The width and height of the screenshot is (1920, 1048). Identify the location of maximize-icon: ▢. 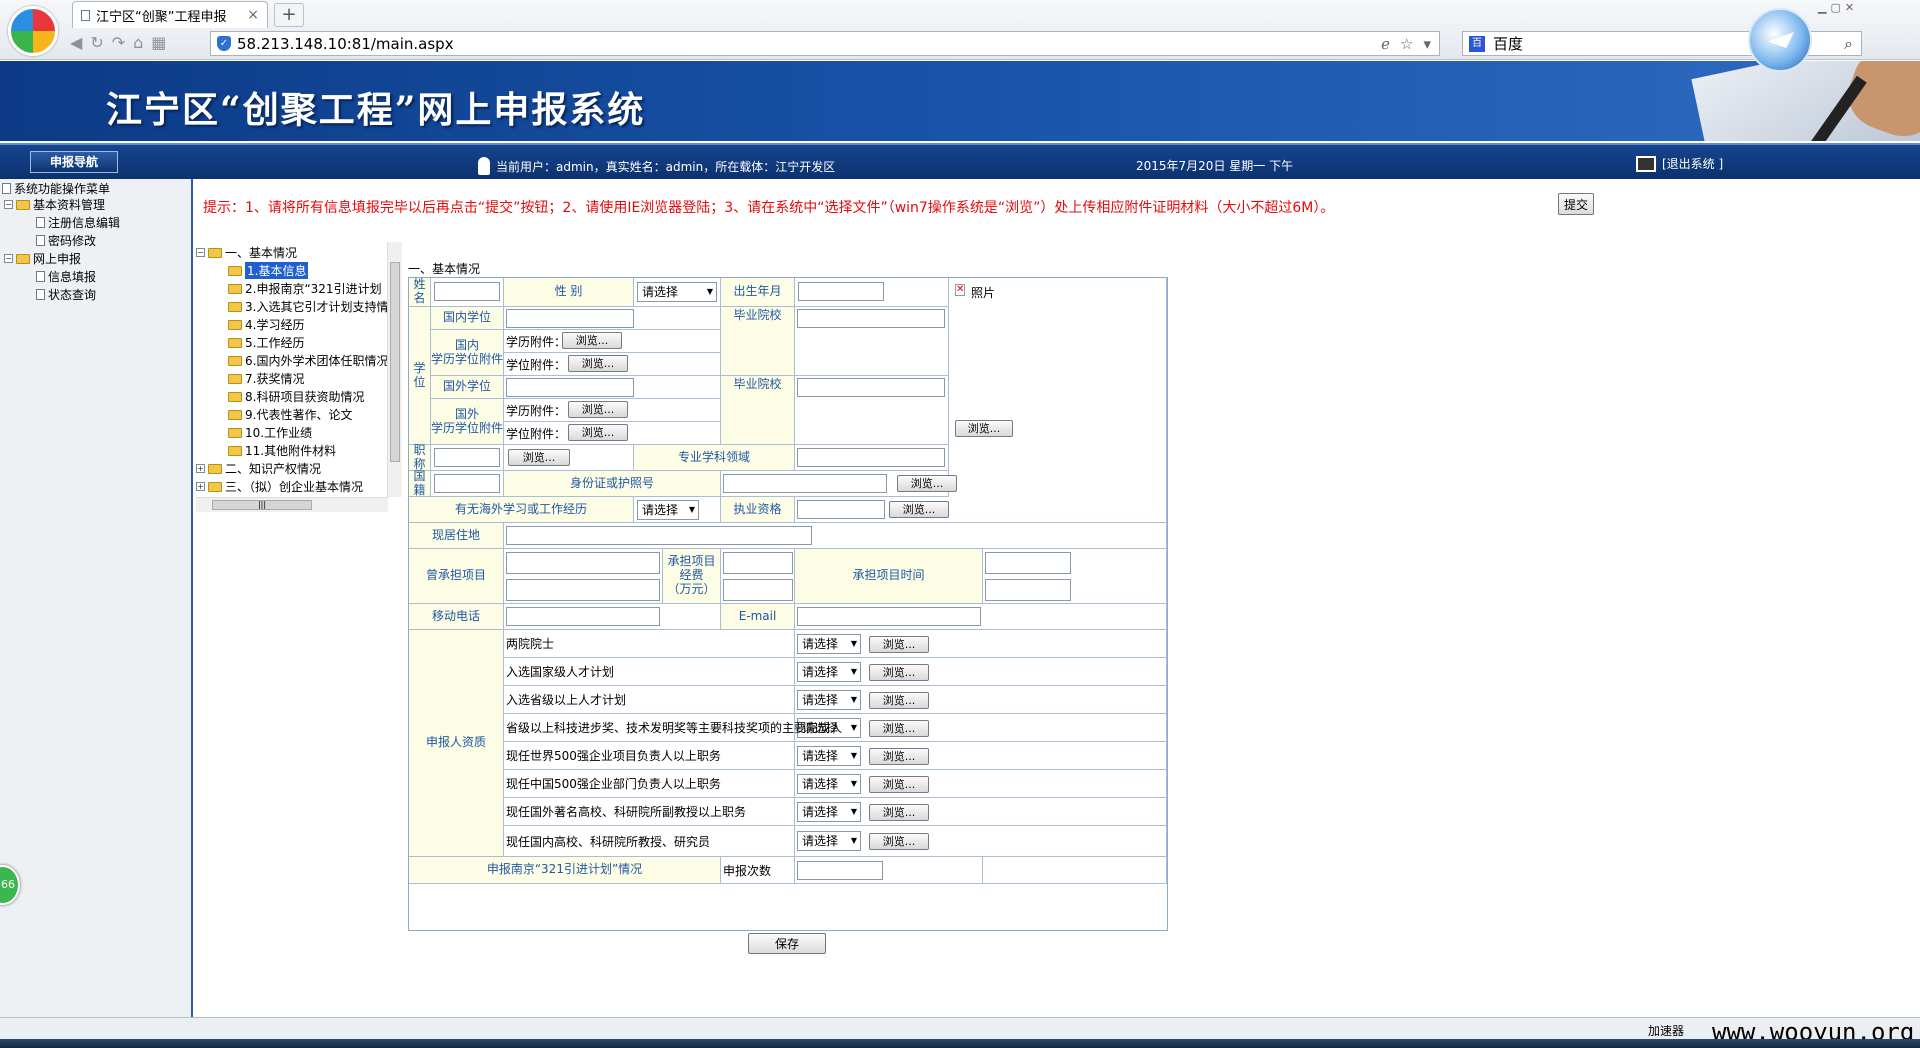
(1835, 7).